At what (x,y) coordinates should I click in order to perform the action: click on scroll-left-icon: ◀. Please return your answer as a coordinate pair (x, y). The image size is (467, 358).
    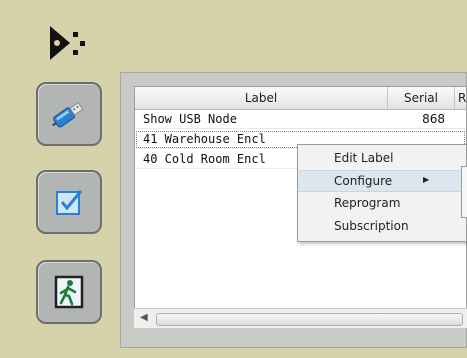
    Looking at the image, I should click on (144, 317).